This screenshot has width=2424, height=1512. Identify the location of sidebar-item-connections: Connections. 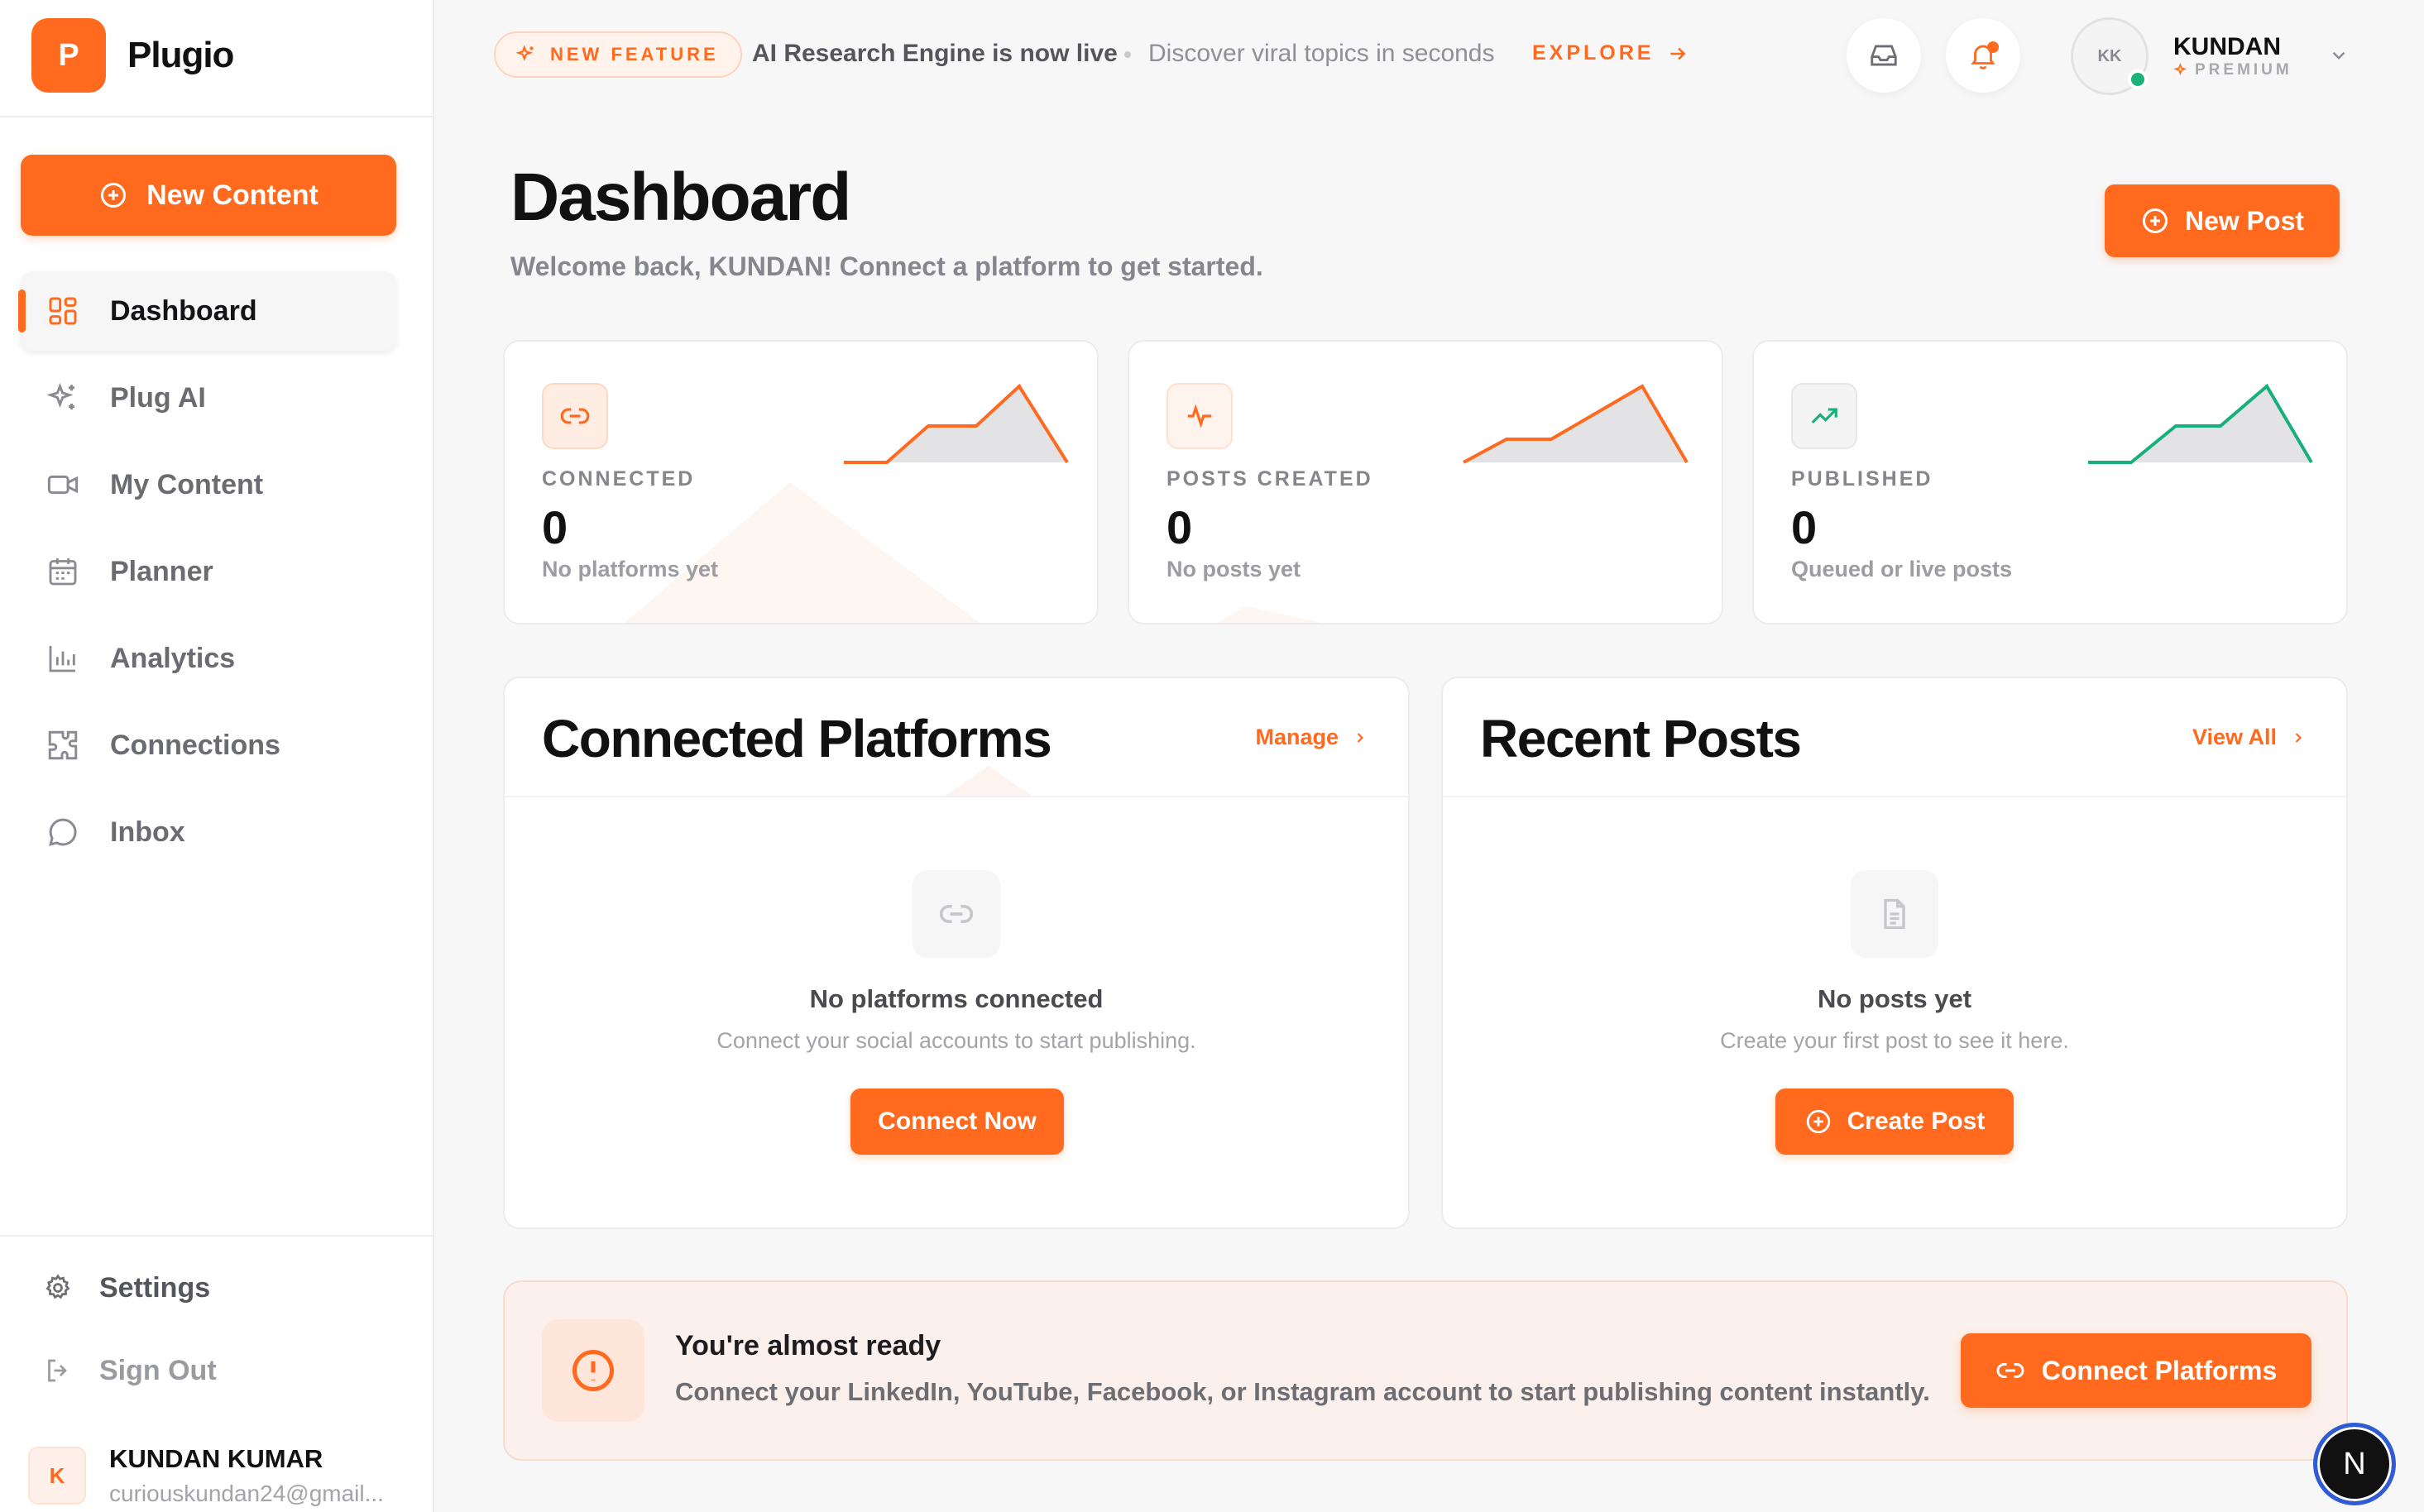
(208, 745).